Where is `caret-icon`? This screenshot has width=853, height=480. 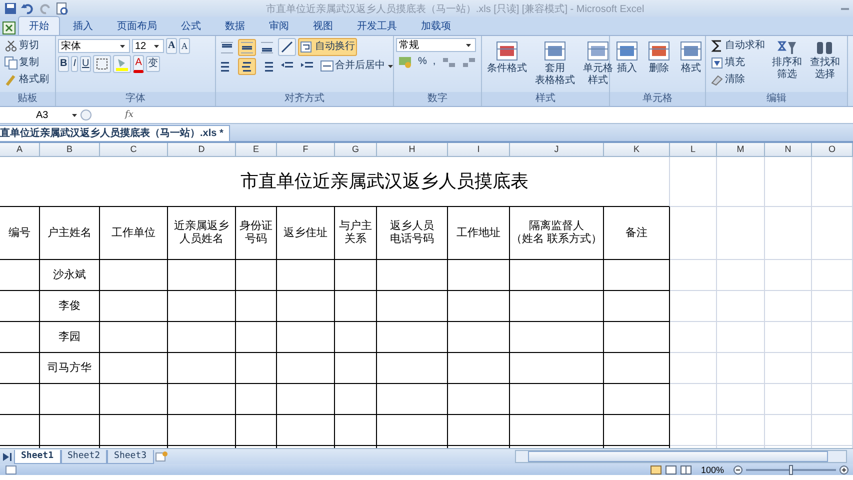 caret-icon is located at coordinates (122, 46).